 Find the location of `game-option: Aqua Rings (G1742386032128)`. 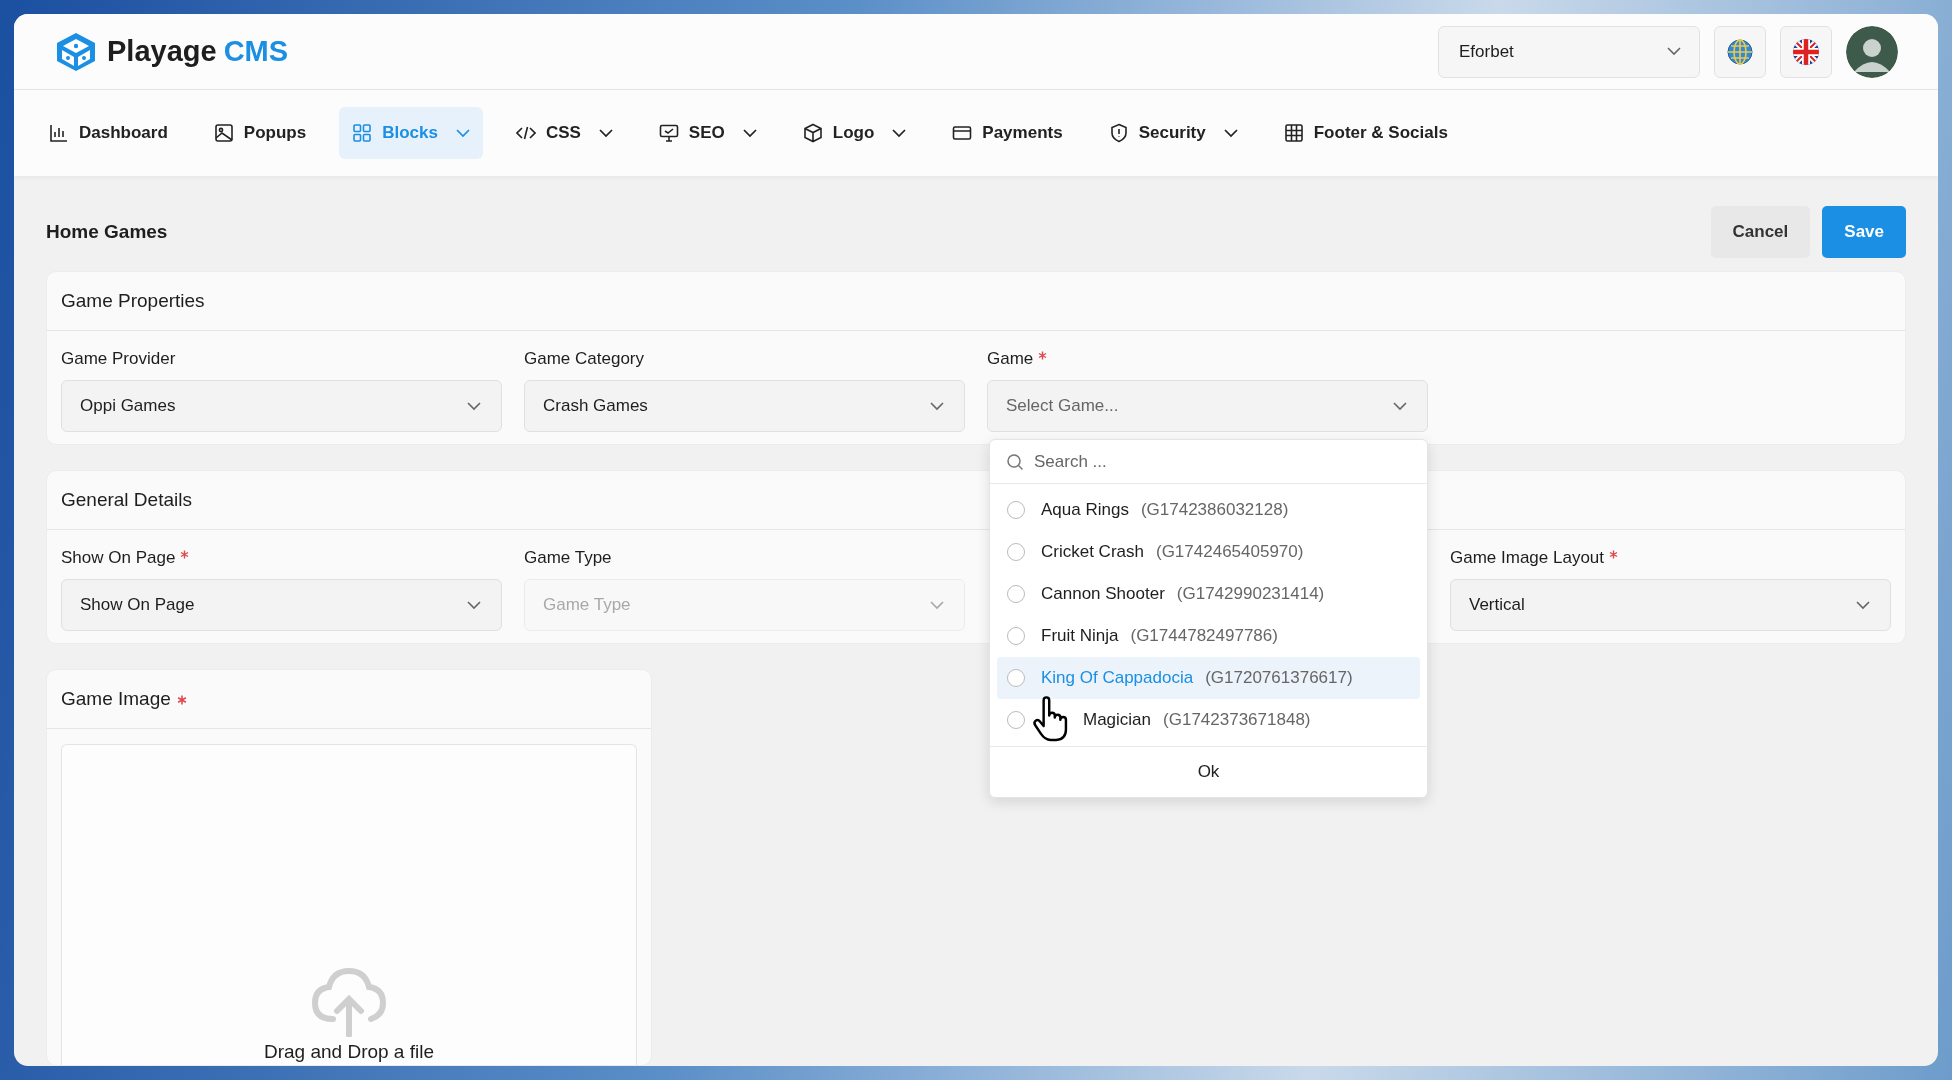

game-option: Aqua Rings (G1742386032128) is located at coordinates (1208, 510).